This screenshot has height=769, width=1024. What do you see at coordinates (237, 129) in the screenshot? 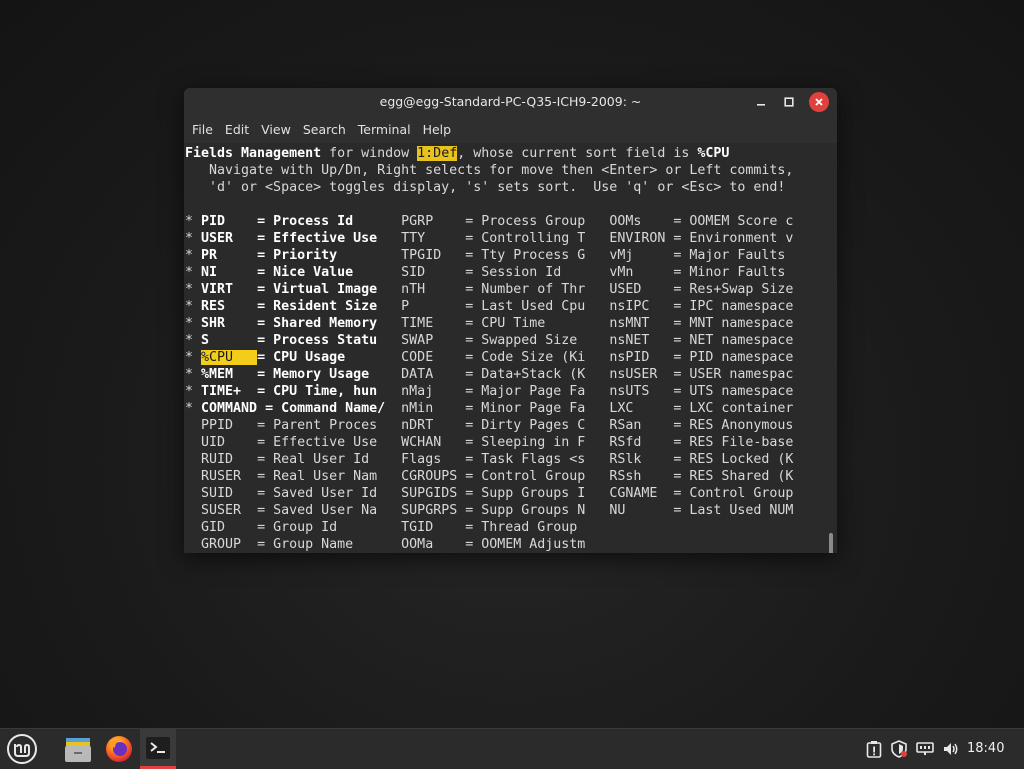
I see `menu-edit: Edit` at bounding box center [237, 129].